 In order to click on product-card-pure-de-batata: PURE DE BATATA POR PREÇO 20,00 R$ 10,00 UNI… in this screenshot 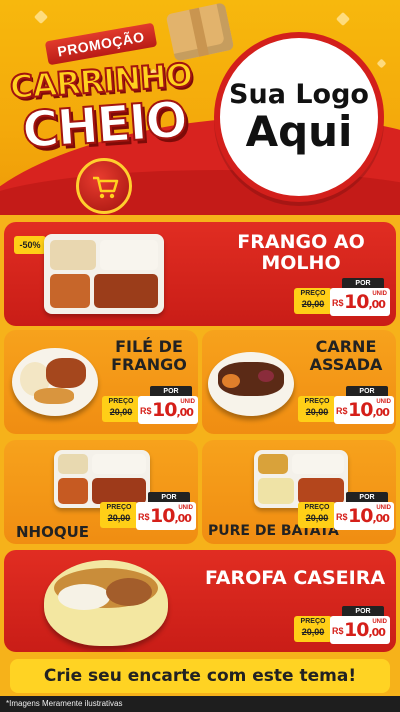, I will do `click(299, 492)`.